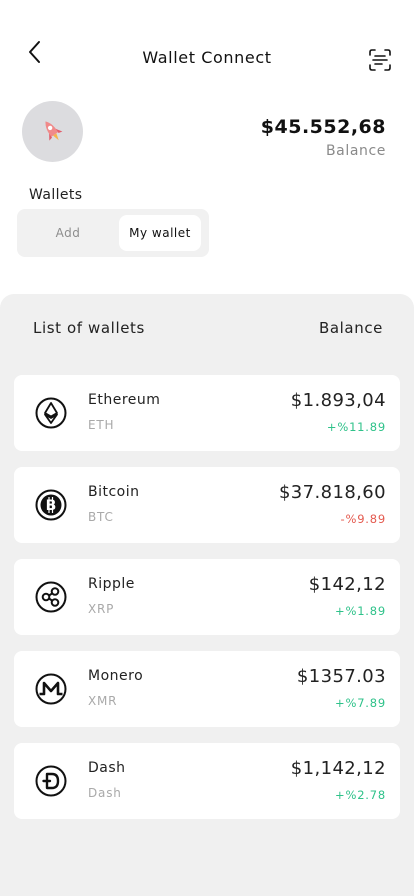 This screenshot has width=414, height=896. Describe the element at coordinates (207, 781) in the screenshot. I see `wallet-card-dash: Dash Dash $1,142,12 +%2.78` at that location.